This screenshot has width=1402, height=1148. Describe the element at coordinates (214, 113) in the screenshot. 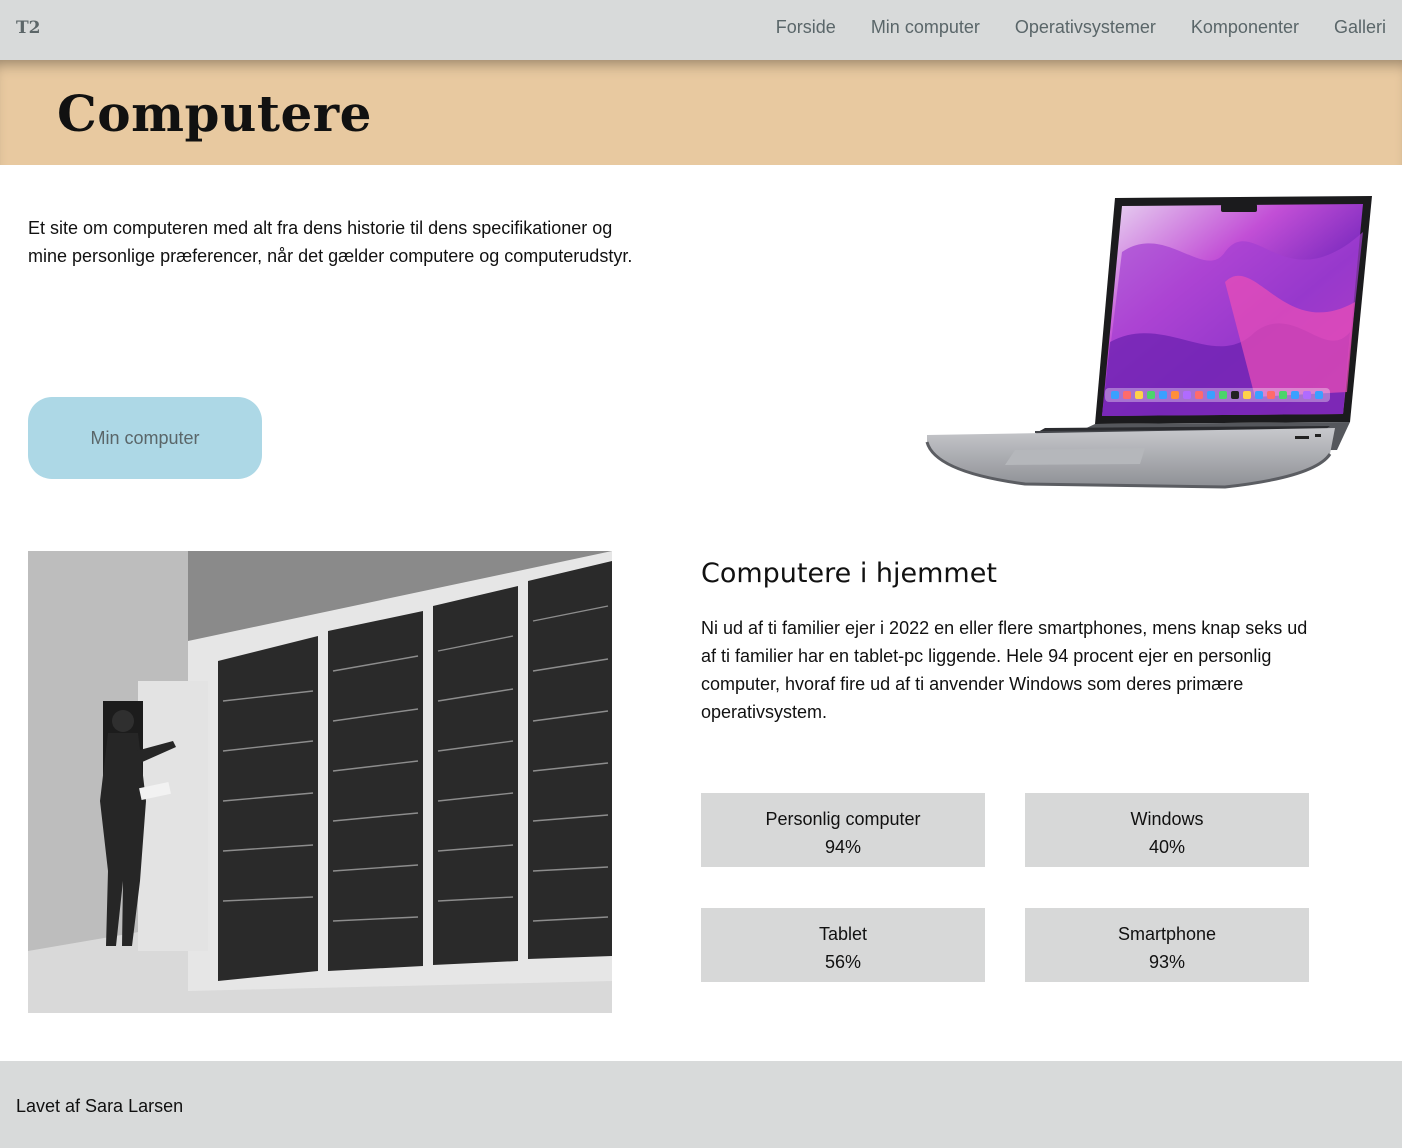

I see `page-title: Computere` at that location.